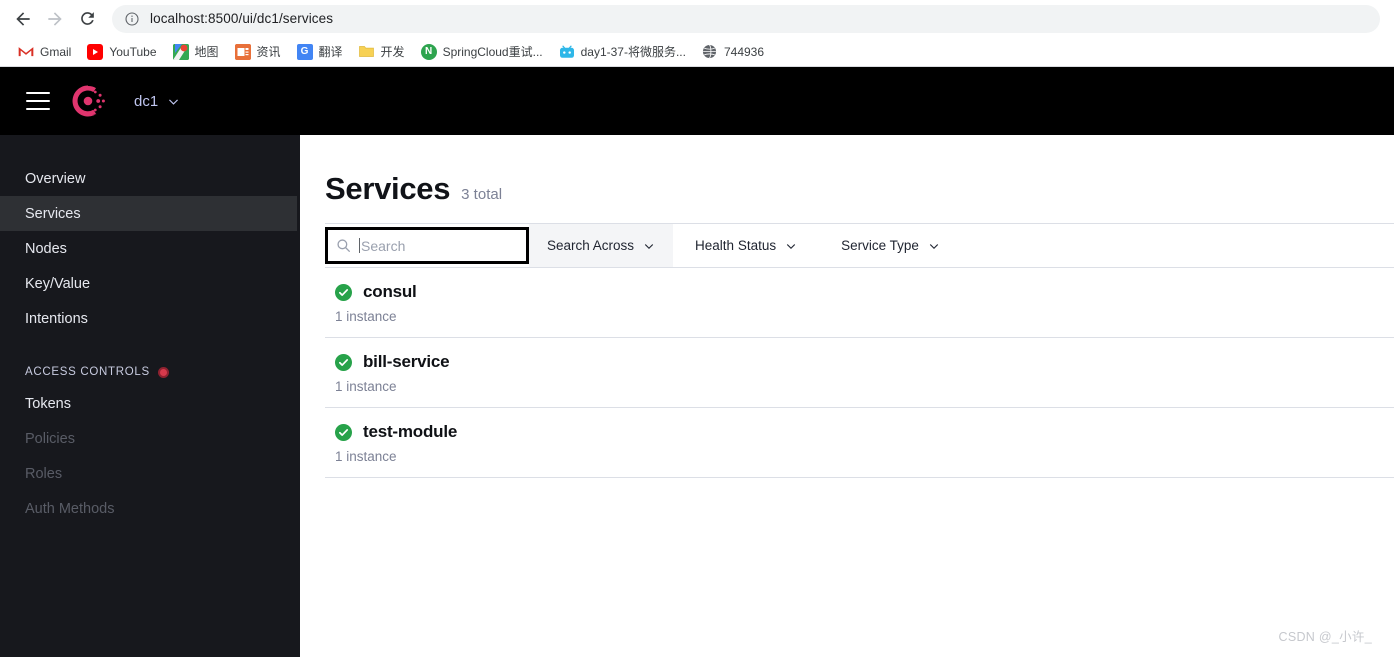 This screenshot has height=657, width=1394. What do you see at coordinates (180, 51) in the screenshot?
I see `google-maps-icon` at bounding box center [180, 51].